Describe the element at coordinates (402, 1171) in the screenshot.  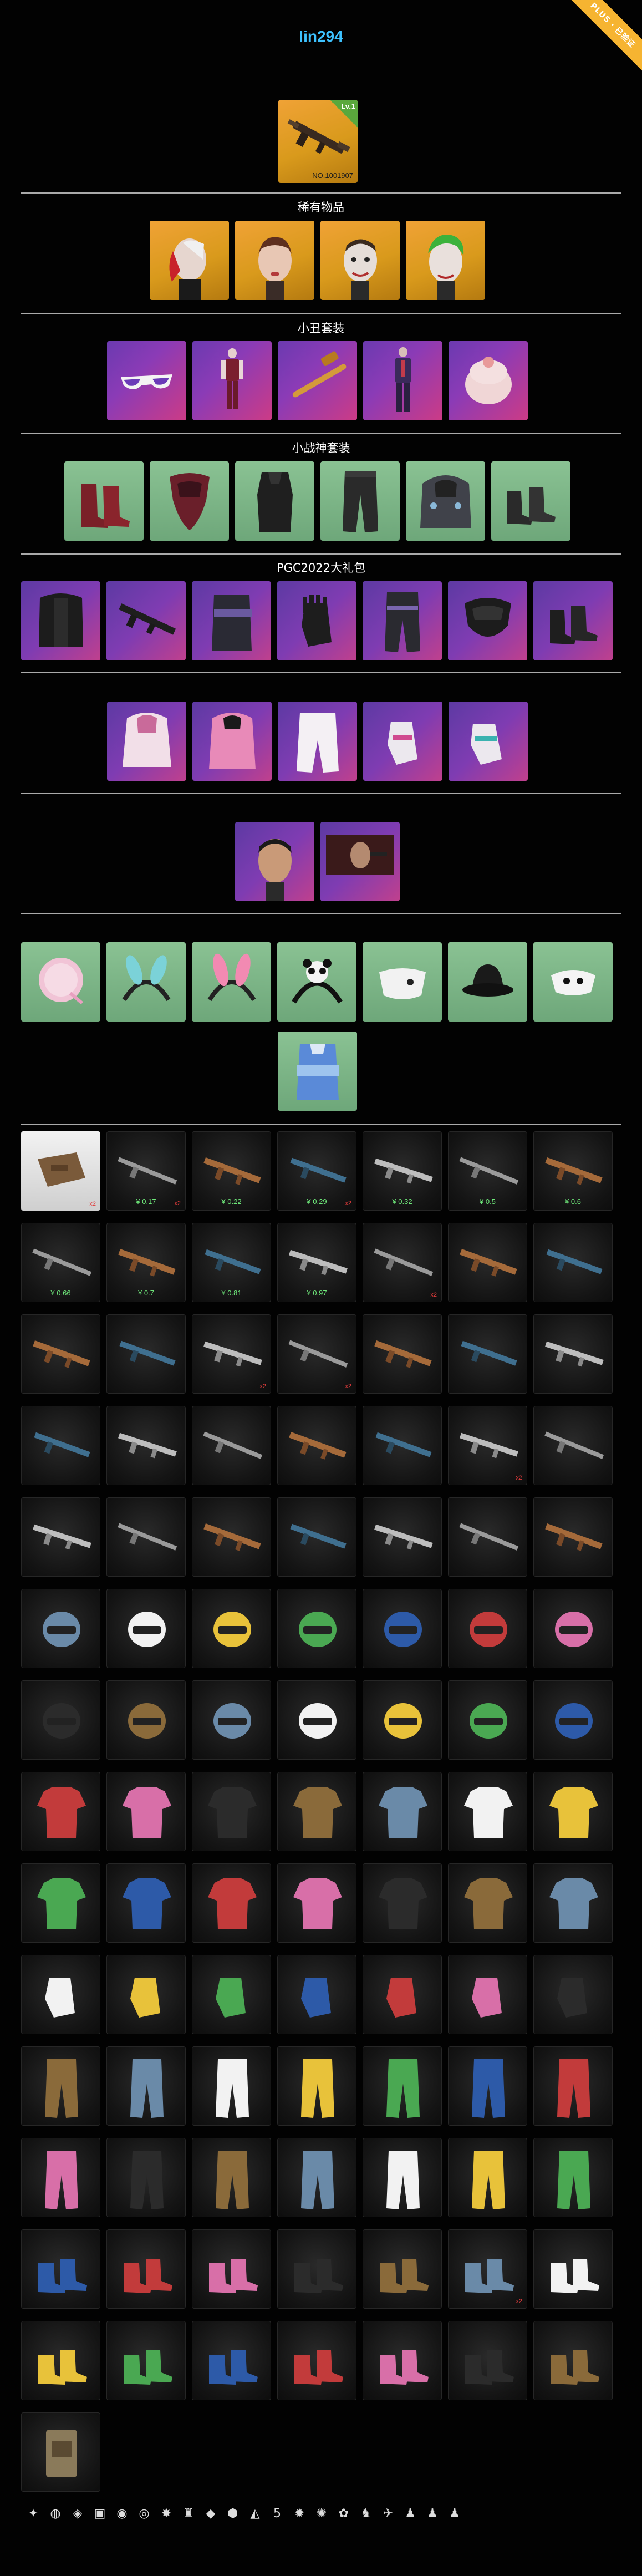
I see `inventory-item: ¥ 0.32` at that location.